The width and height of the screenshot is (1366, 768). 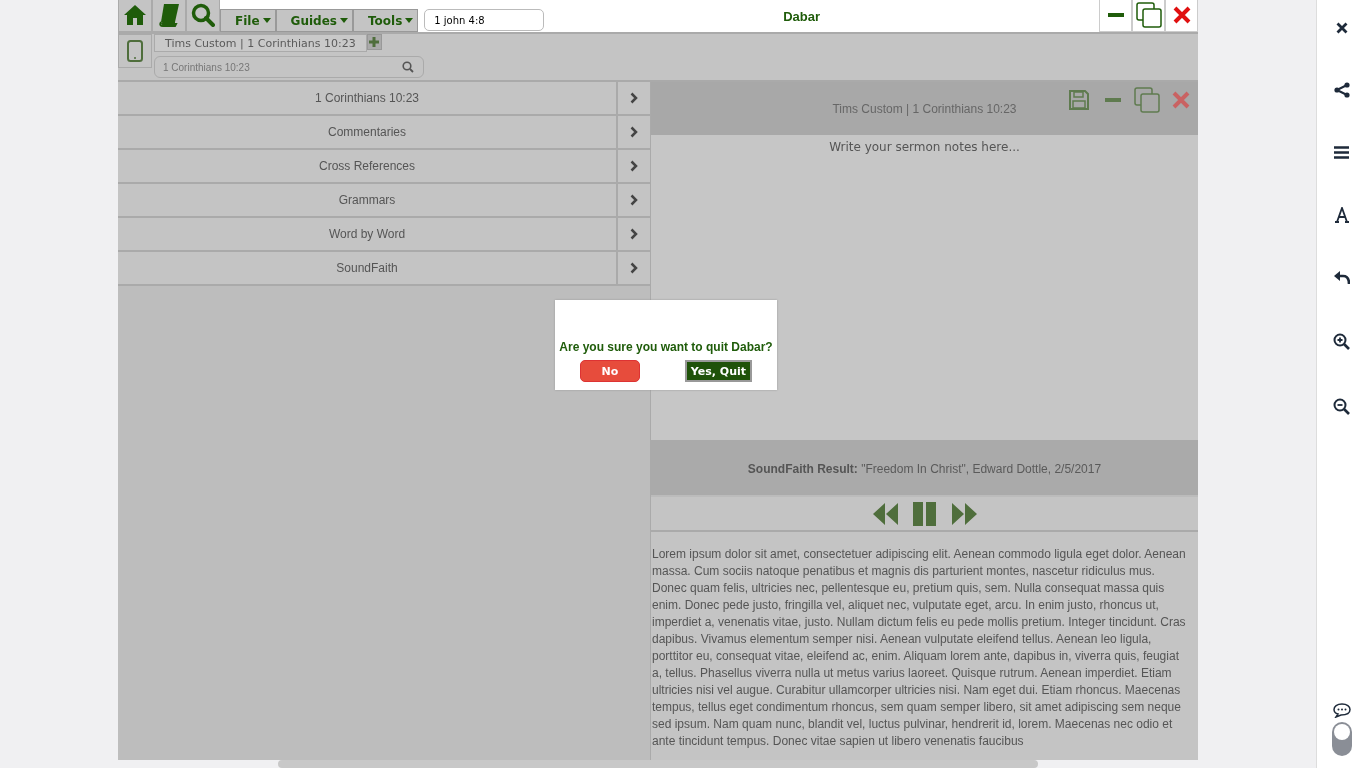 I want to click on search-button, so click(x=203, y=16).